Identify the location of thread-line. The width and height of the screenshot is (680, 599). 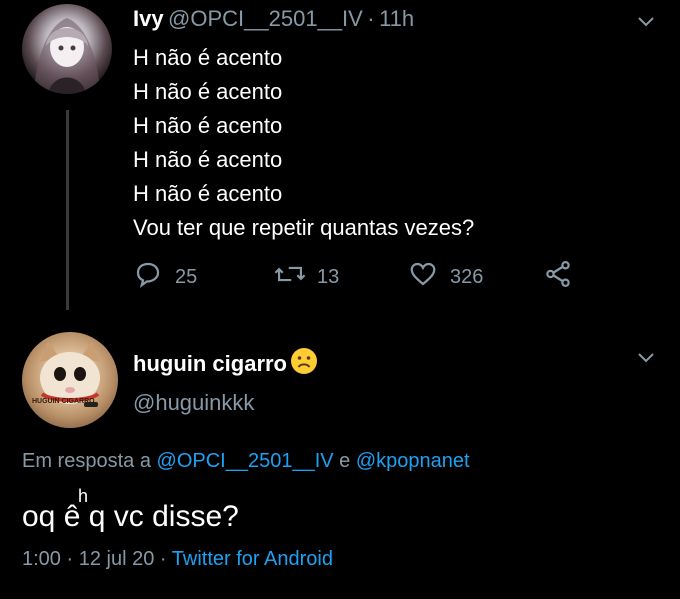
(67, 210).